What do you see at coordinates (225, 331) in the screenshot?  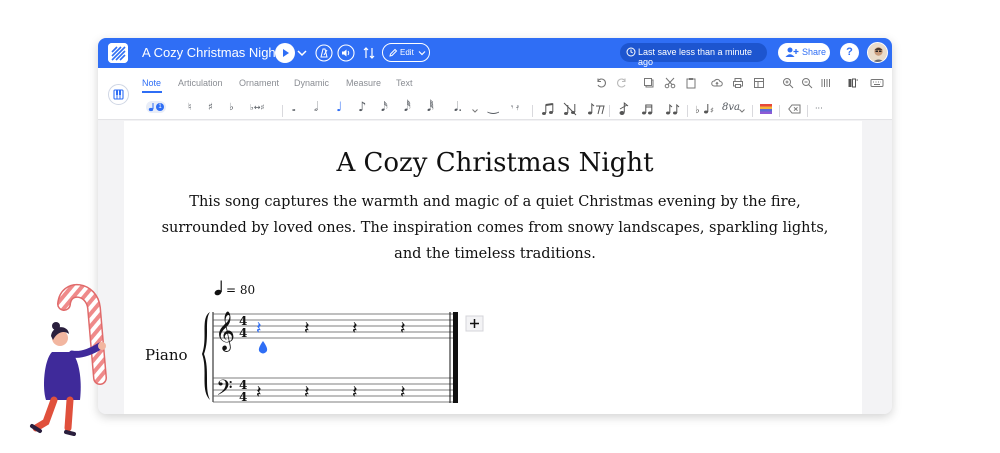 I see `treble-clef: 𝄞` at bounding box center [225, 331].